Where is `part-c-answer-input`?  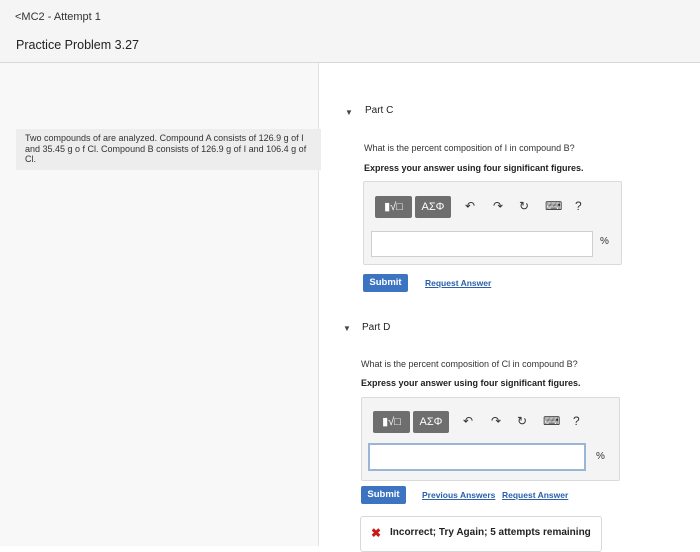
part-c-answer-input is located at coordinates (482, 244).